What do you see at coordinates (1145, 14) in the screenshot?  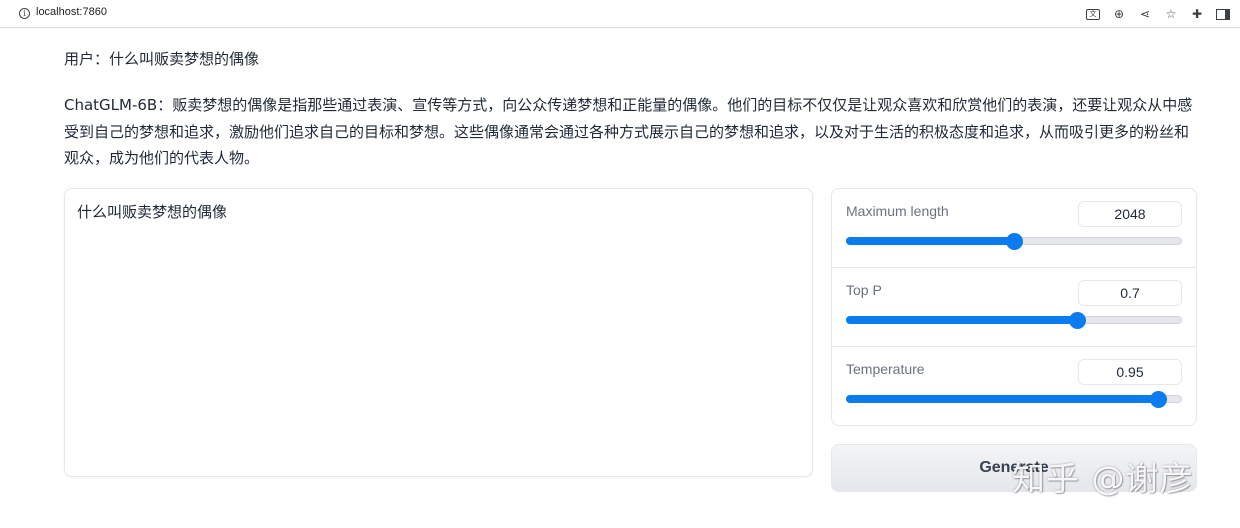 I see `share-icon: ⋖` at bounding box center [1145, 14].